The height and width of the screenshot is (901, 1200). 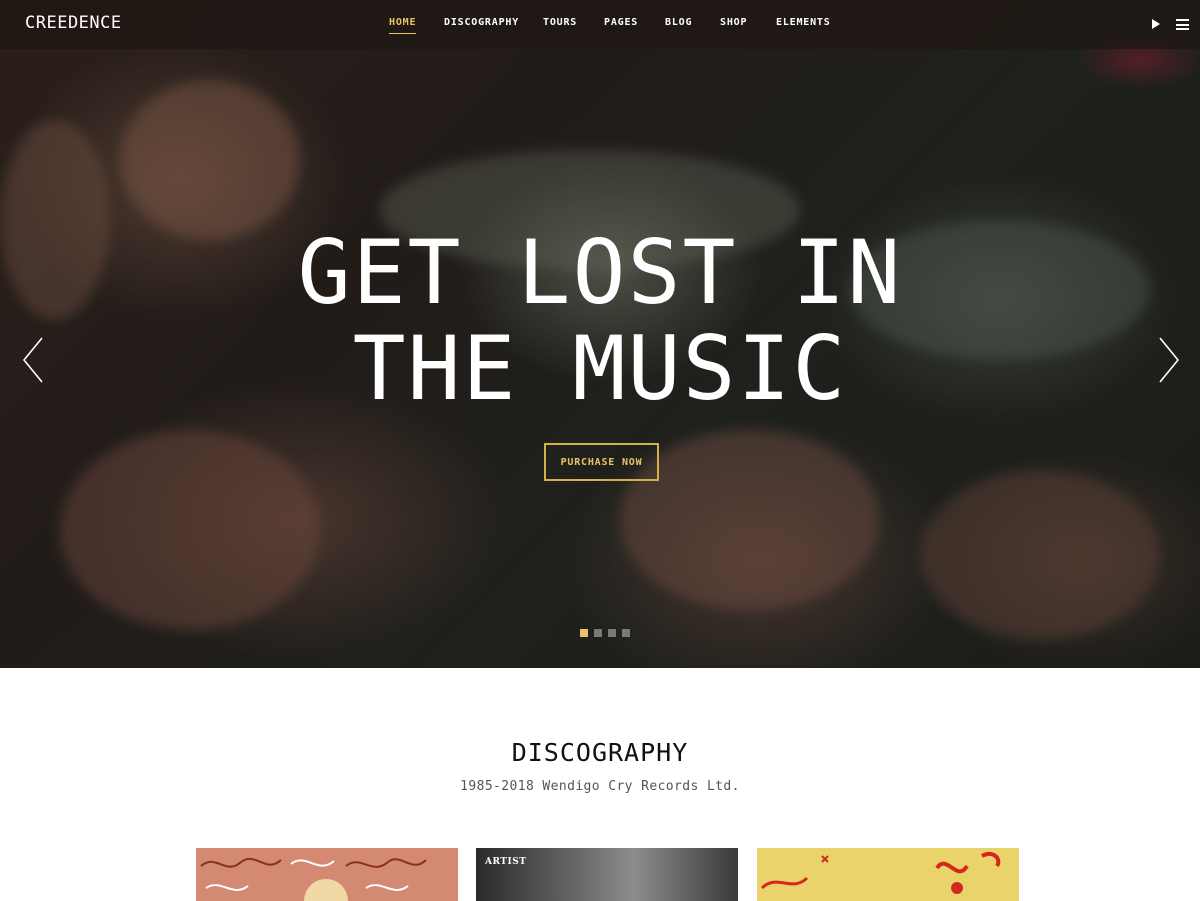 What do you see at coordinates (506, 862) in the screenshot?
I see `album-label-artist: ARTIST` at bounding box center [506, 862].